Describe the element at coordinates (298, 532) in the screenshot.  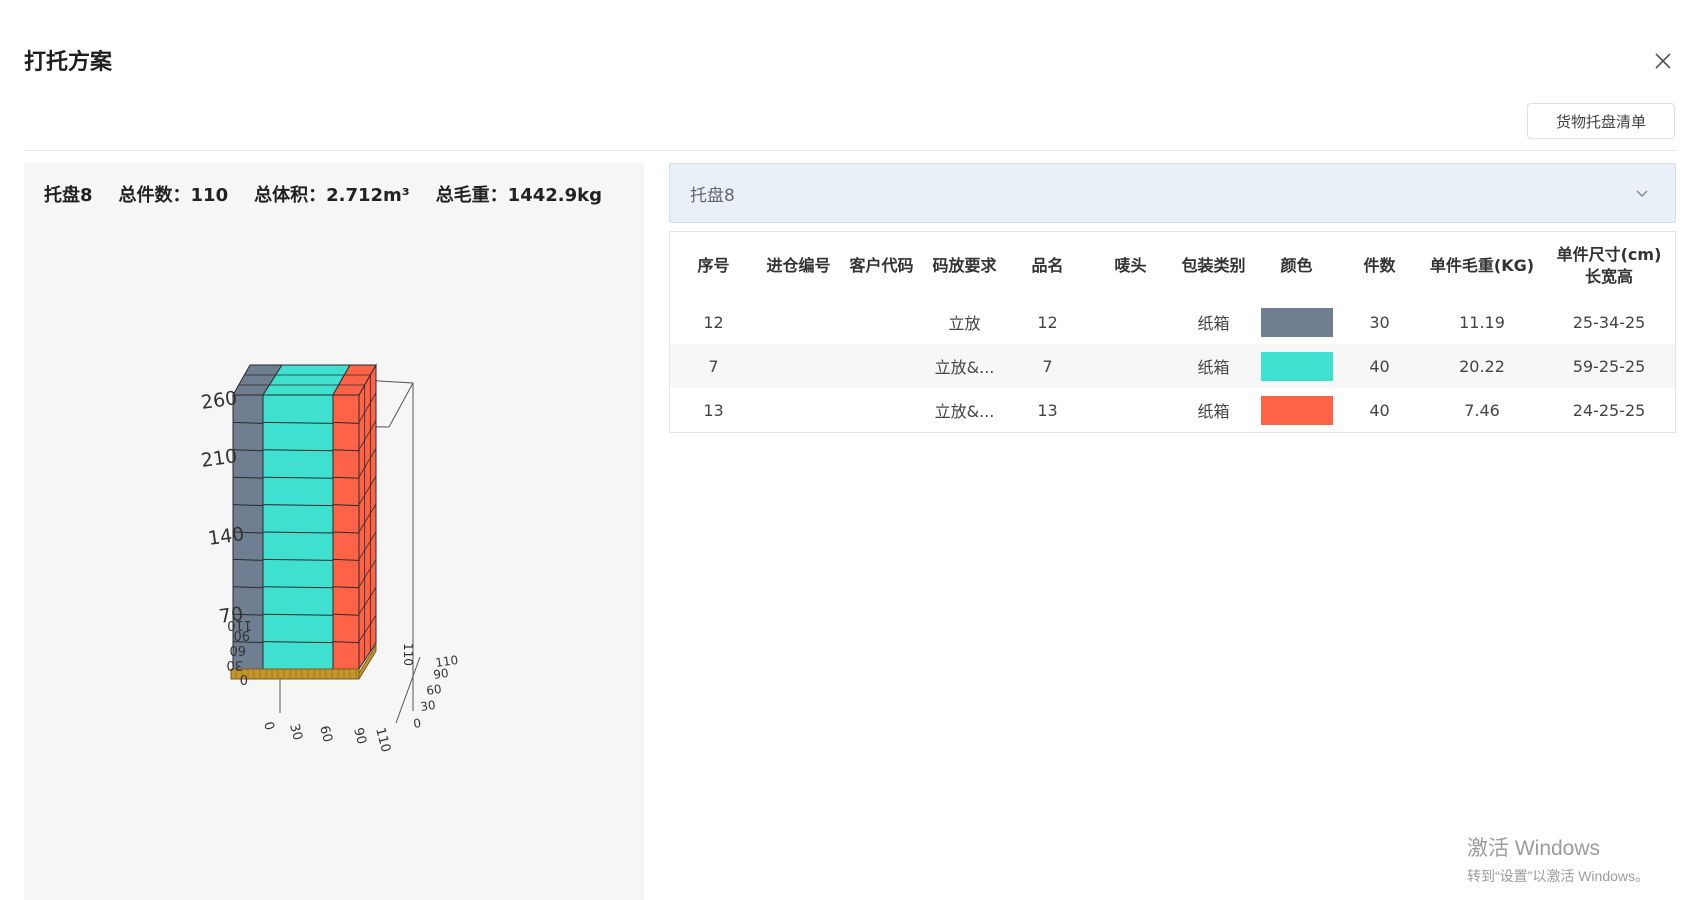
I see `cargo-teal-column` at that location.